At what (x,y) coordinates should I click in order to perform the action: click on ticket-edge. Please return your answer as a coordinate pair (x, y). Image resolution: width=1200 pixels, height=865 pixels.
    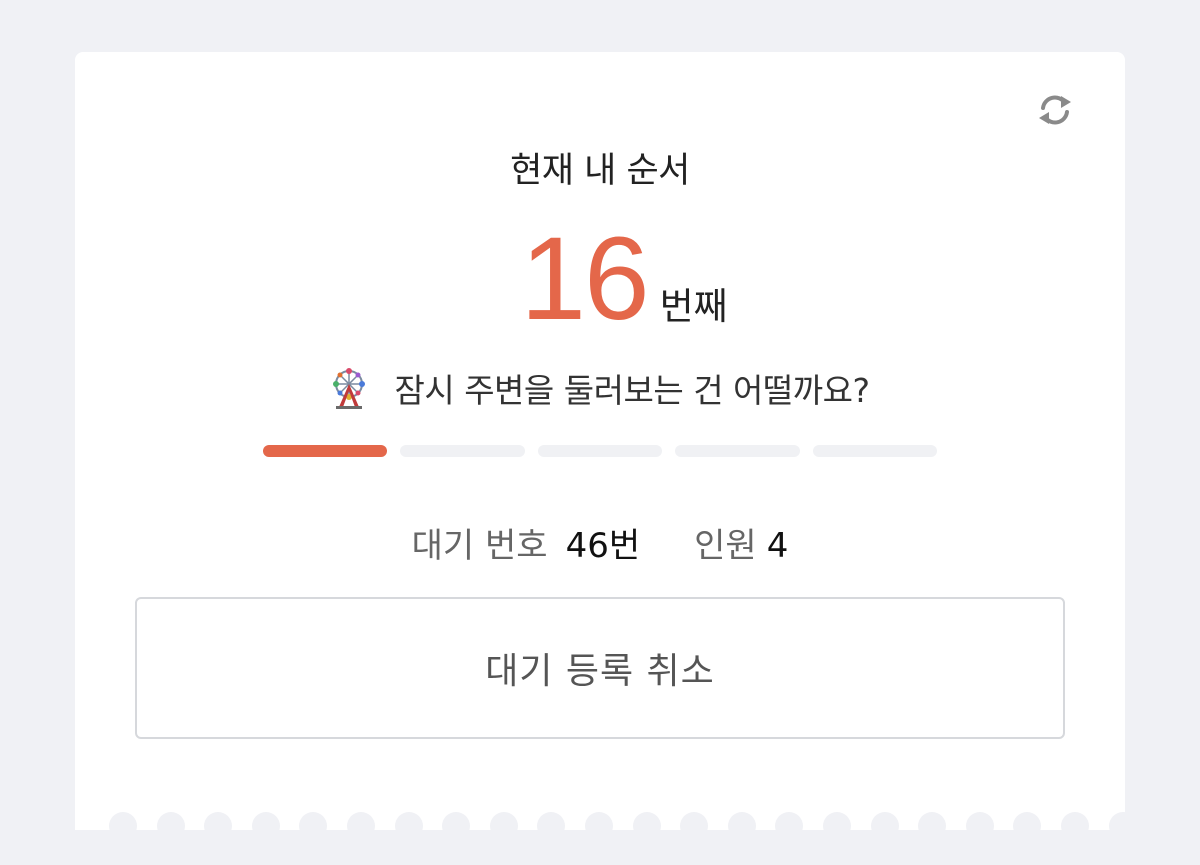
    Looking at the image, I should click on (600, 830).